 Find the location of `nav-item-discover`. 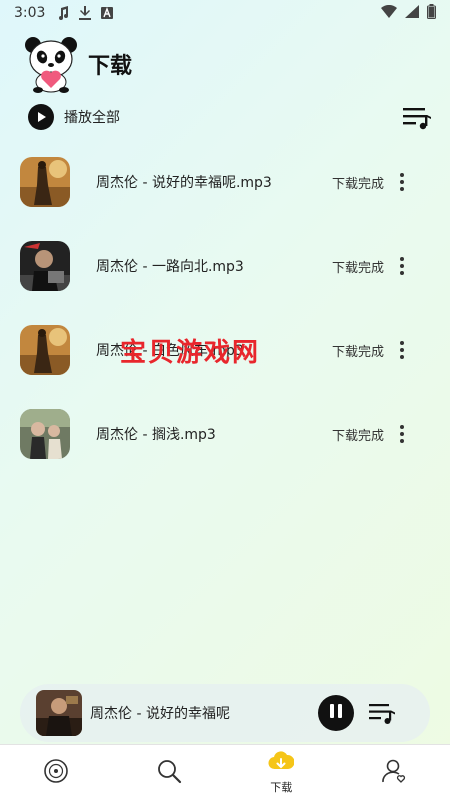

nav-item-discover is located at coordinates (56, 772).